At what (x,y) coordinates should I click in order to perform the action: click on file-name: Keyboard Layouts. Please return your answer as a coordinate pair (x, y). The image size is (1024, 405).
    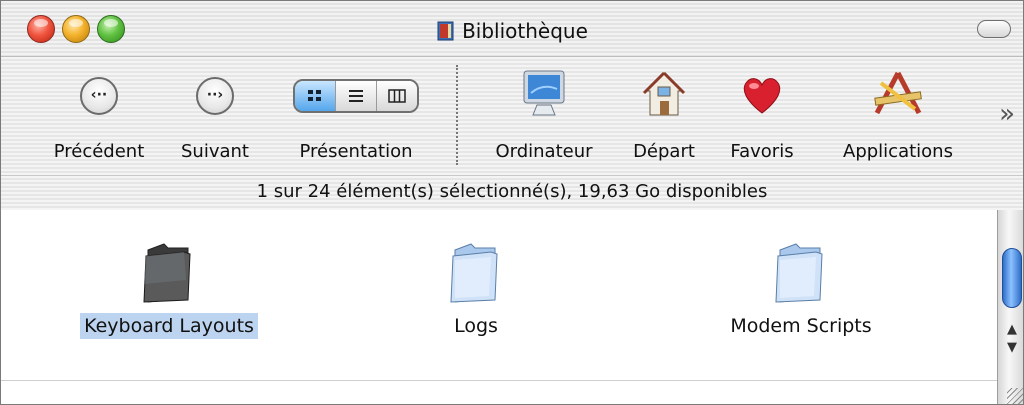
    Looking at the image, I should click on (169, 326).